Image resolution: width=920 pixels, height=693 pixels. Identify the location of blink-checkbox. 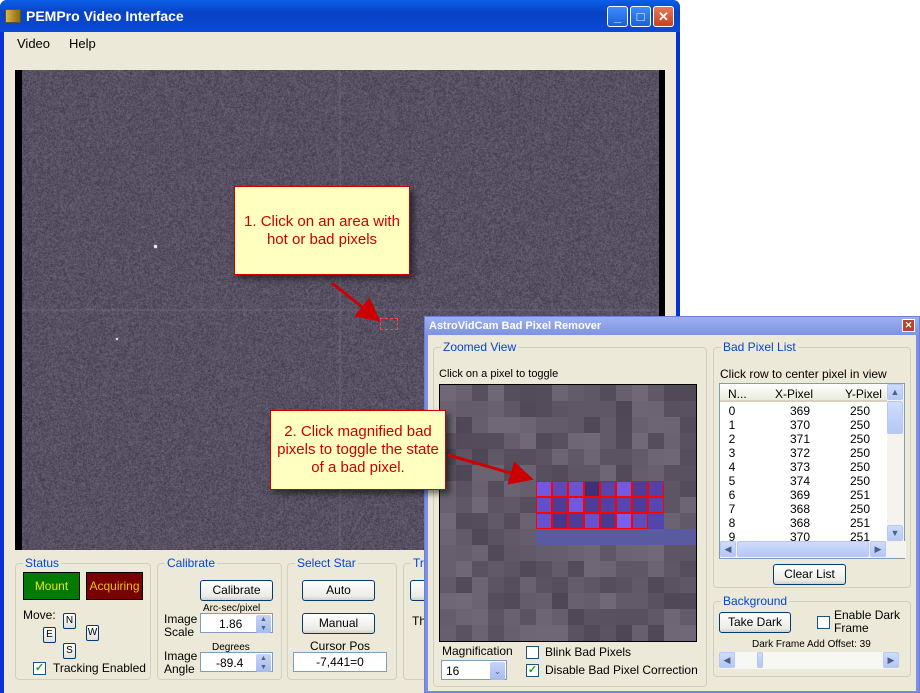
(532, 652).